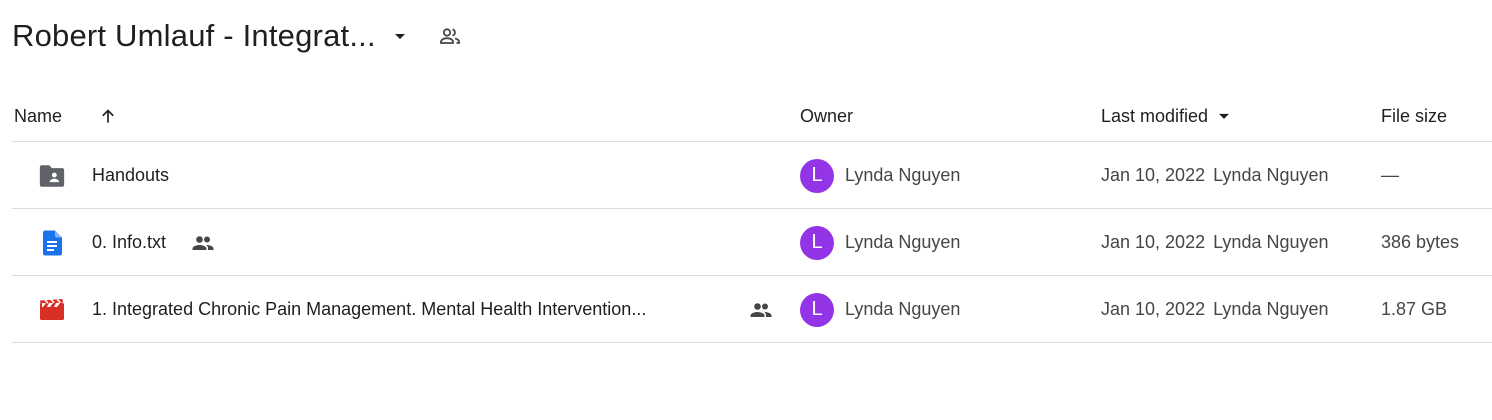 The image size is (1492, 420). Describe the element at coordinates (130, 175) in the screenshot. I see `file-name: Handouts` at that location.